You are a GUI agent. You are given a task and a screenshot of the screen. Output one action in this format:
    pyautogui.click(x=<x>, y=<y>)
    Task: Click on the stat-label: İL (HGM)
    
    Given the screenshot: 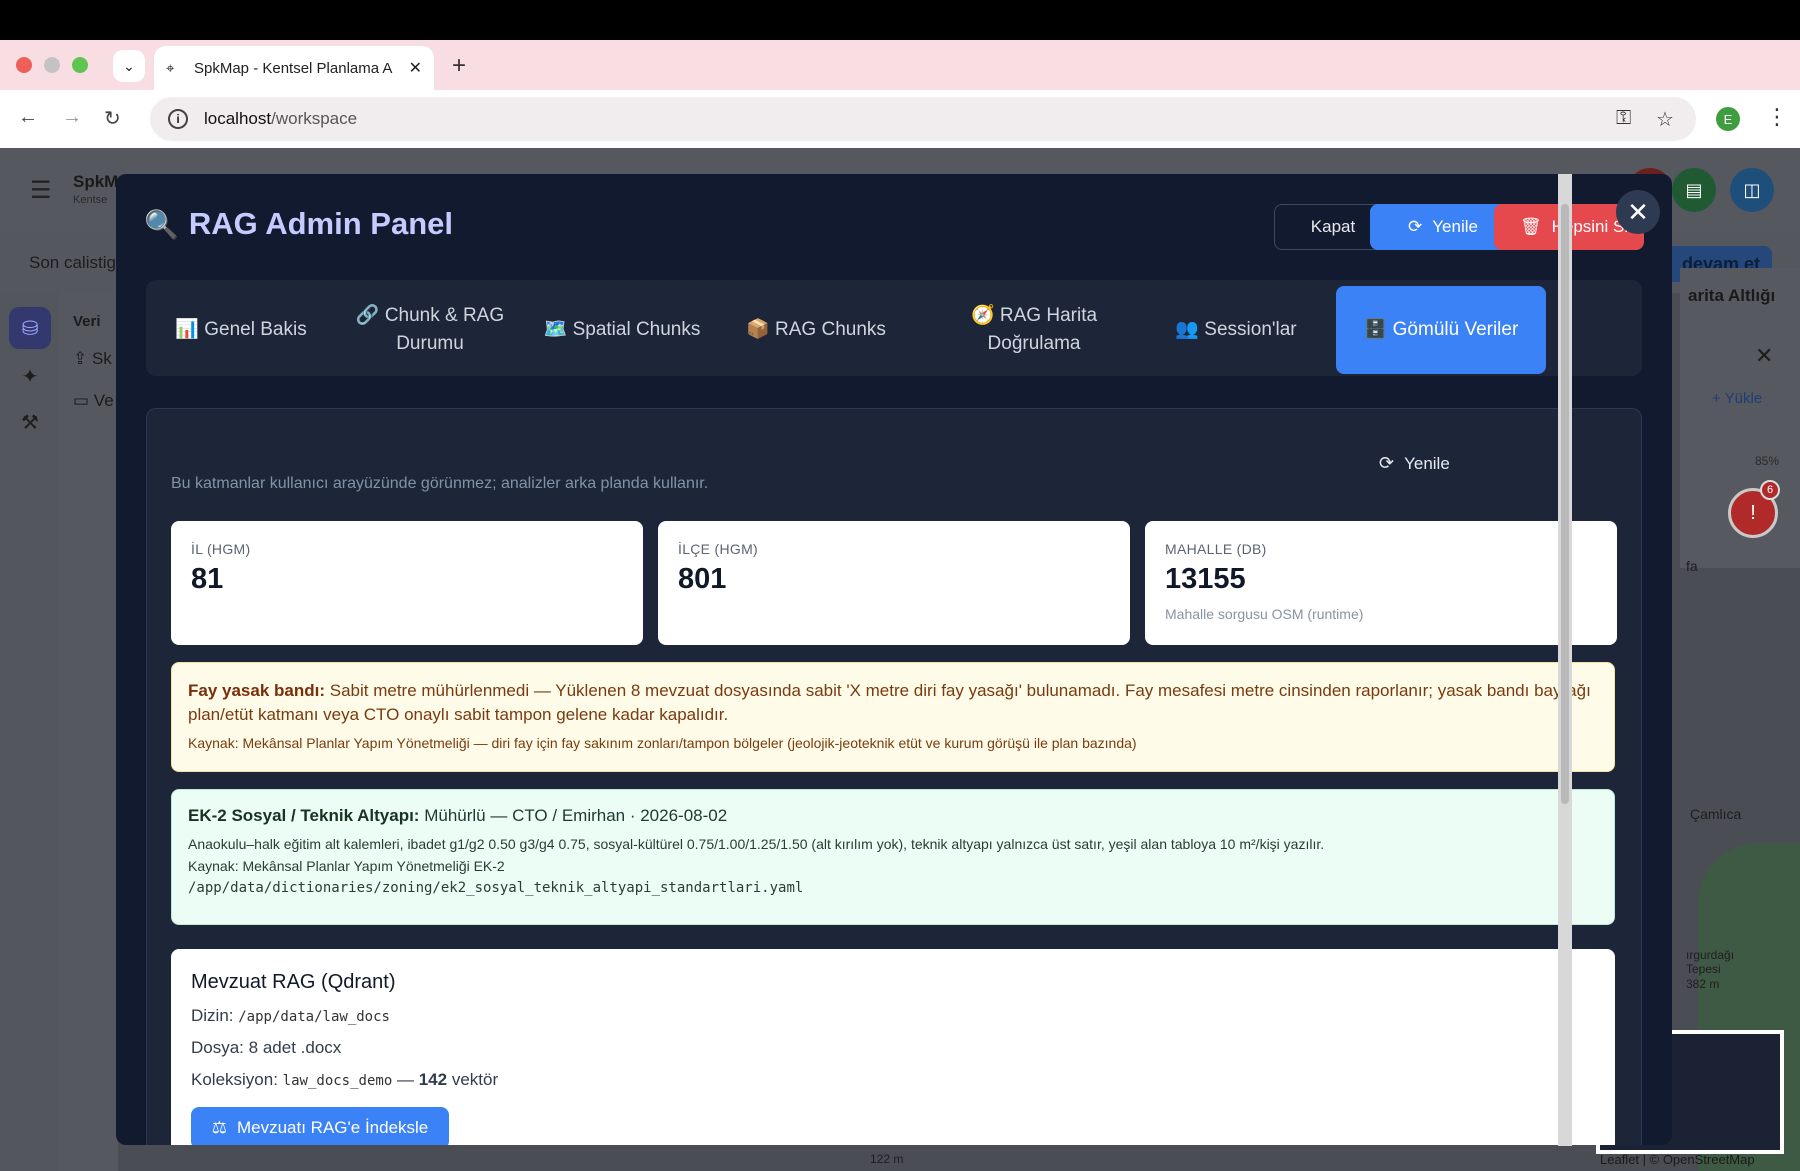 What is the action you would take?
    pyautogui.click(x=221, y=549)
    